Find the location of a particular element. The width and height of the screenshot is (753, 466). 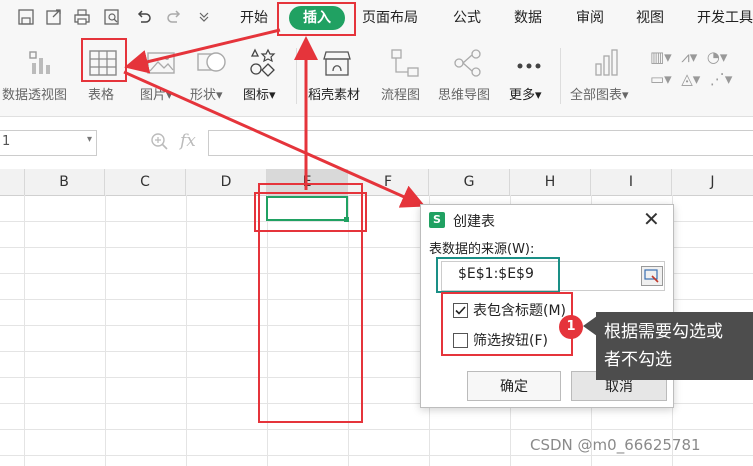

tooltip-line-1: 根据需要勾选或 is located at coordinates (663, 332).